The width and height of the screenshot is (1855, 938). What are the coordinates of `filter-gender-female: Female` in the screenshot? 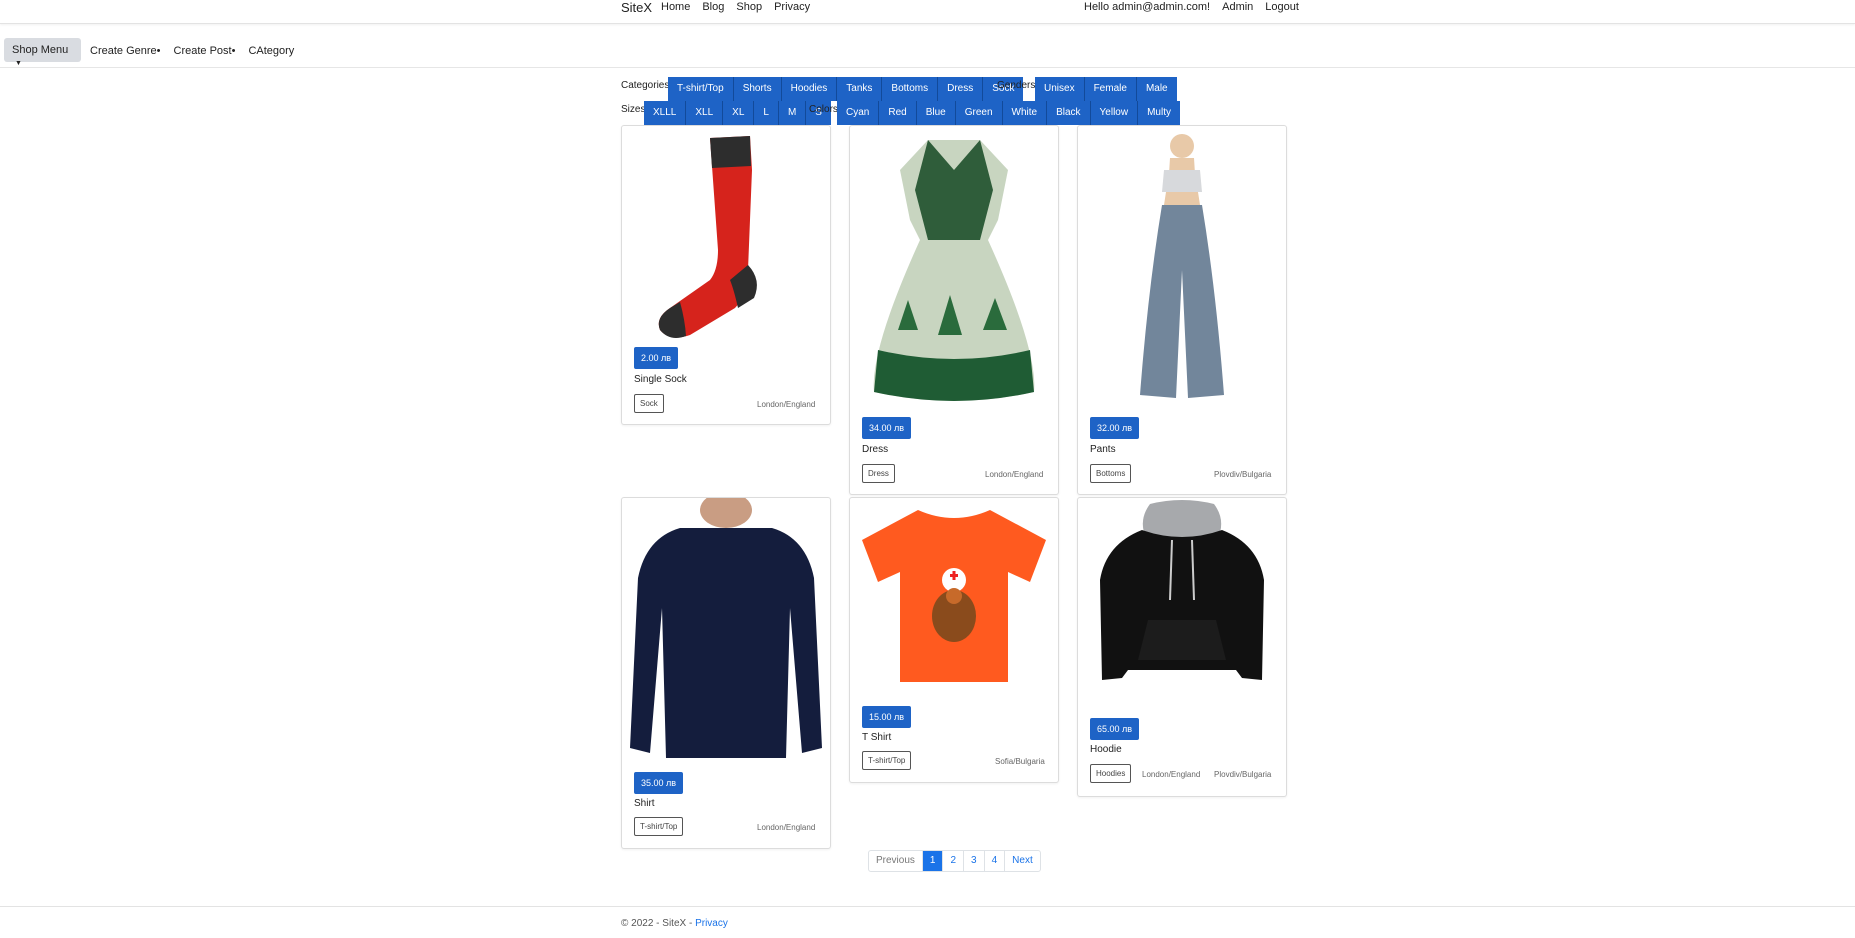 It's located at (1111, 89).